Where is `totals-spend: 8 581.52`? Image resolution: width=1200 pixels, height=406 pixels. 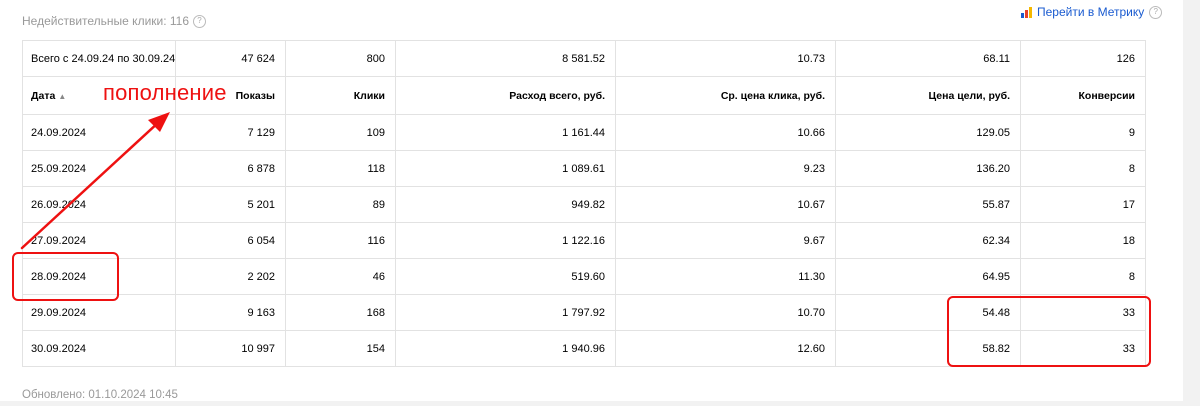
totals-spend: 8 581.52 is located at coordinates (505, 58).